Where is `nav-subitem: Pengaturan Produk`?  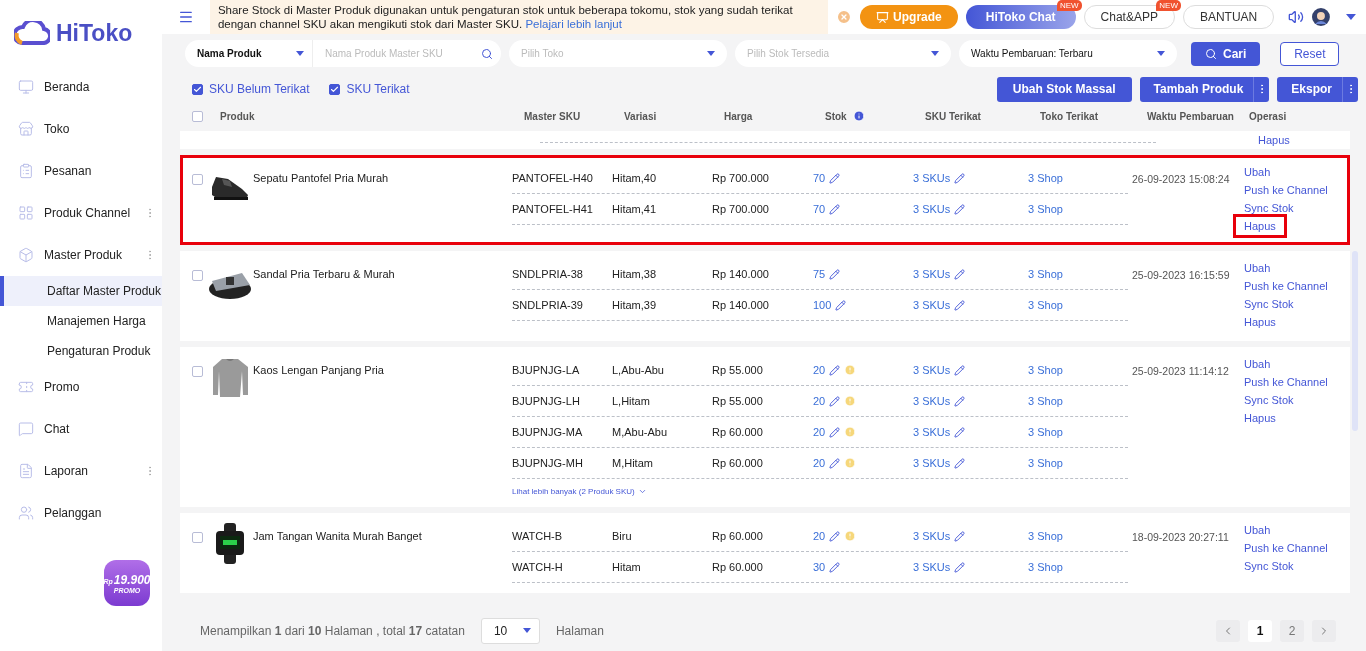
nav-subitem: Pengaturan Produk is located at coordinates (81, 351).